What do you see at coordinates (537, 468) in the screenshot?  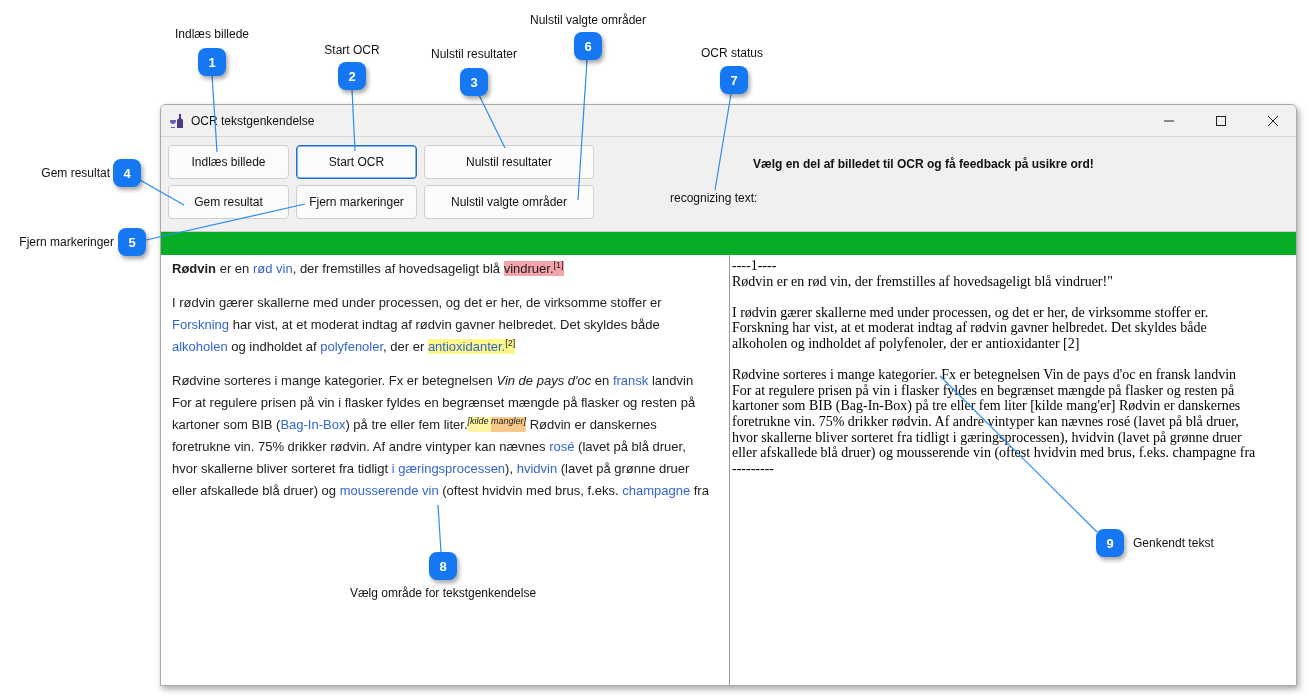 I see `text-link: hvidvin` at bounding box center [537, 468].